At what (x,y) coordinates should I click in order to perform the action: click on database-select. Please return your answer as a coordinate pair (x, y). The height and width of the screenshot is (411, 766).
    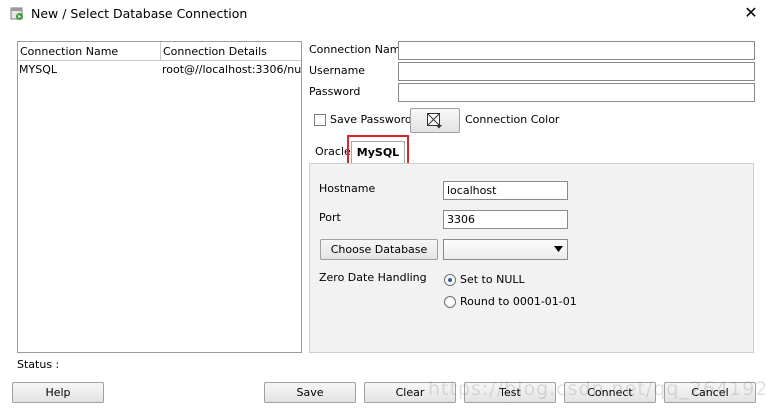
    Looking at the image, I should click on (505, 249).